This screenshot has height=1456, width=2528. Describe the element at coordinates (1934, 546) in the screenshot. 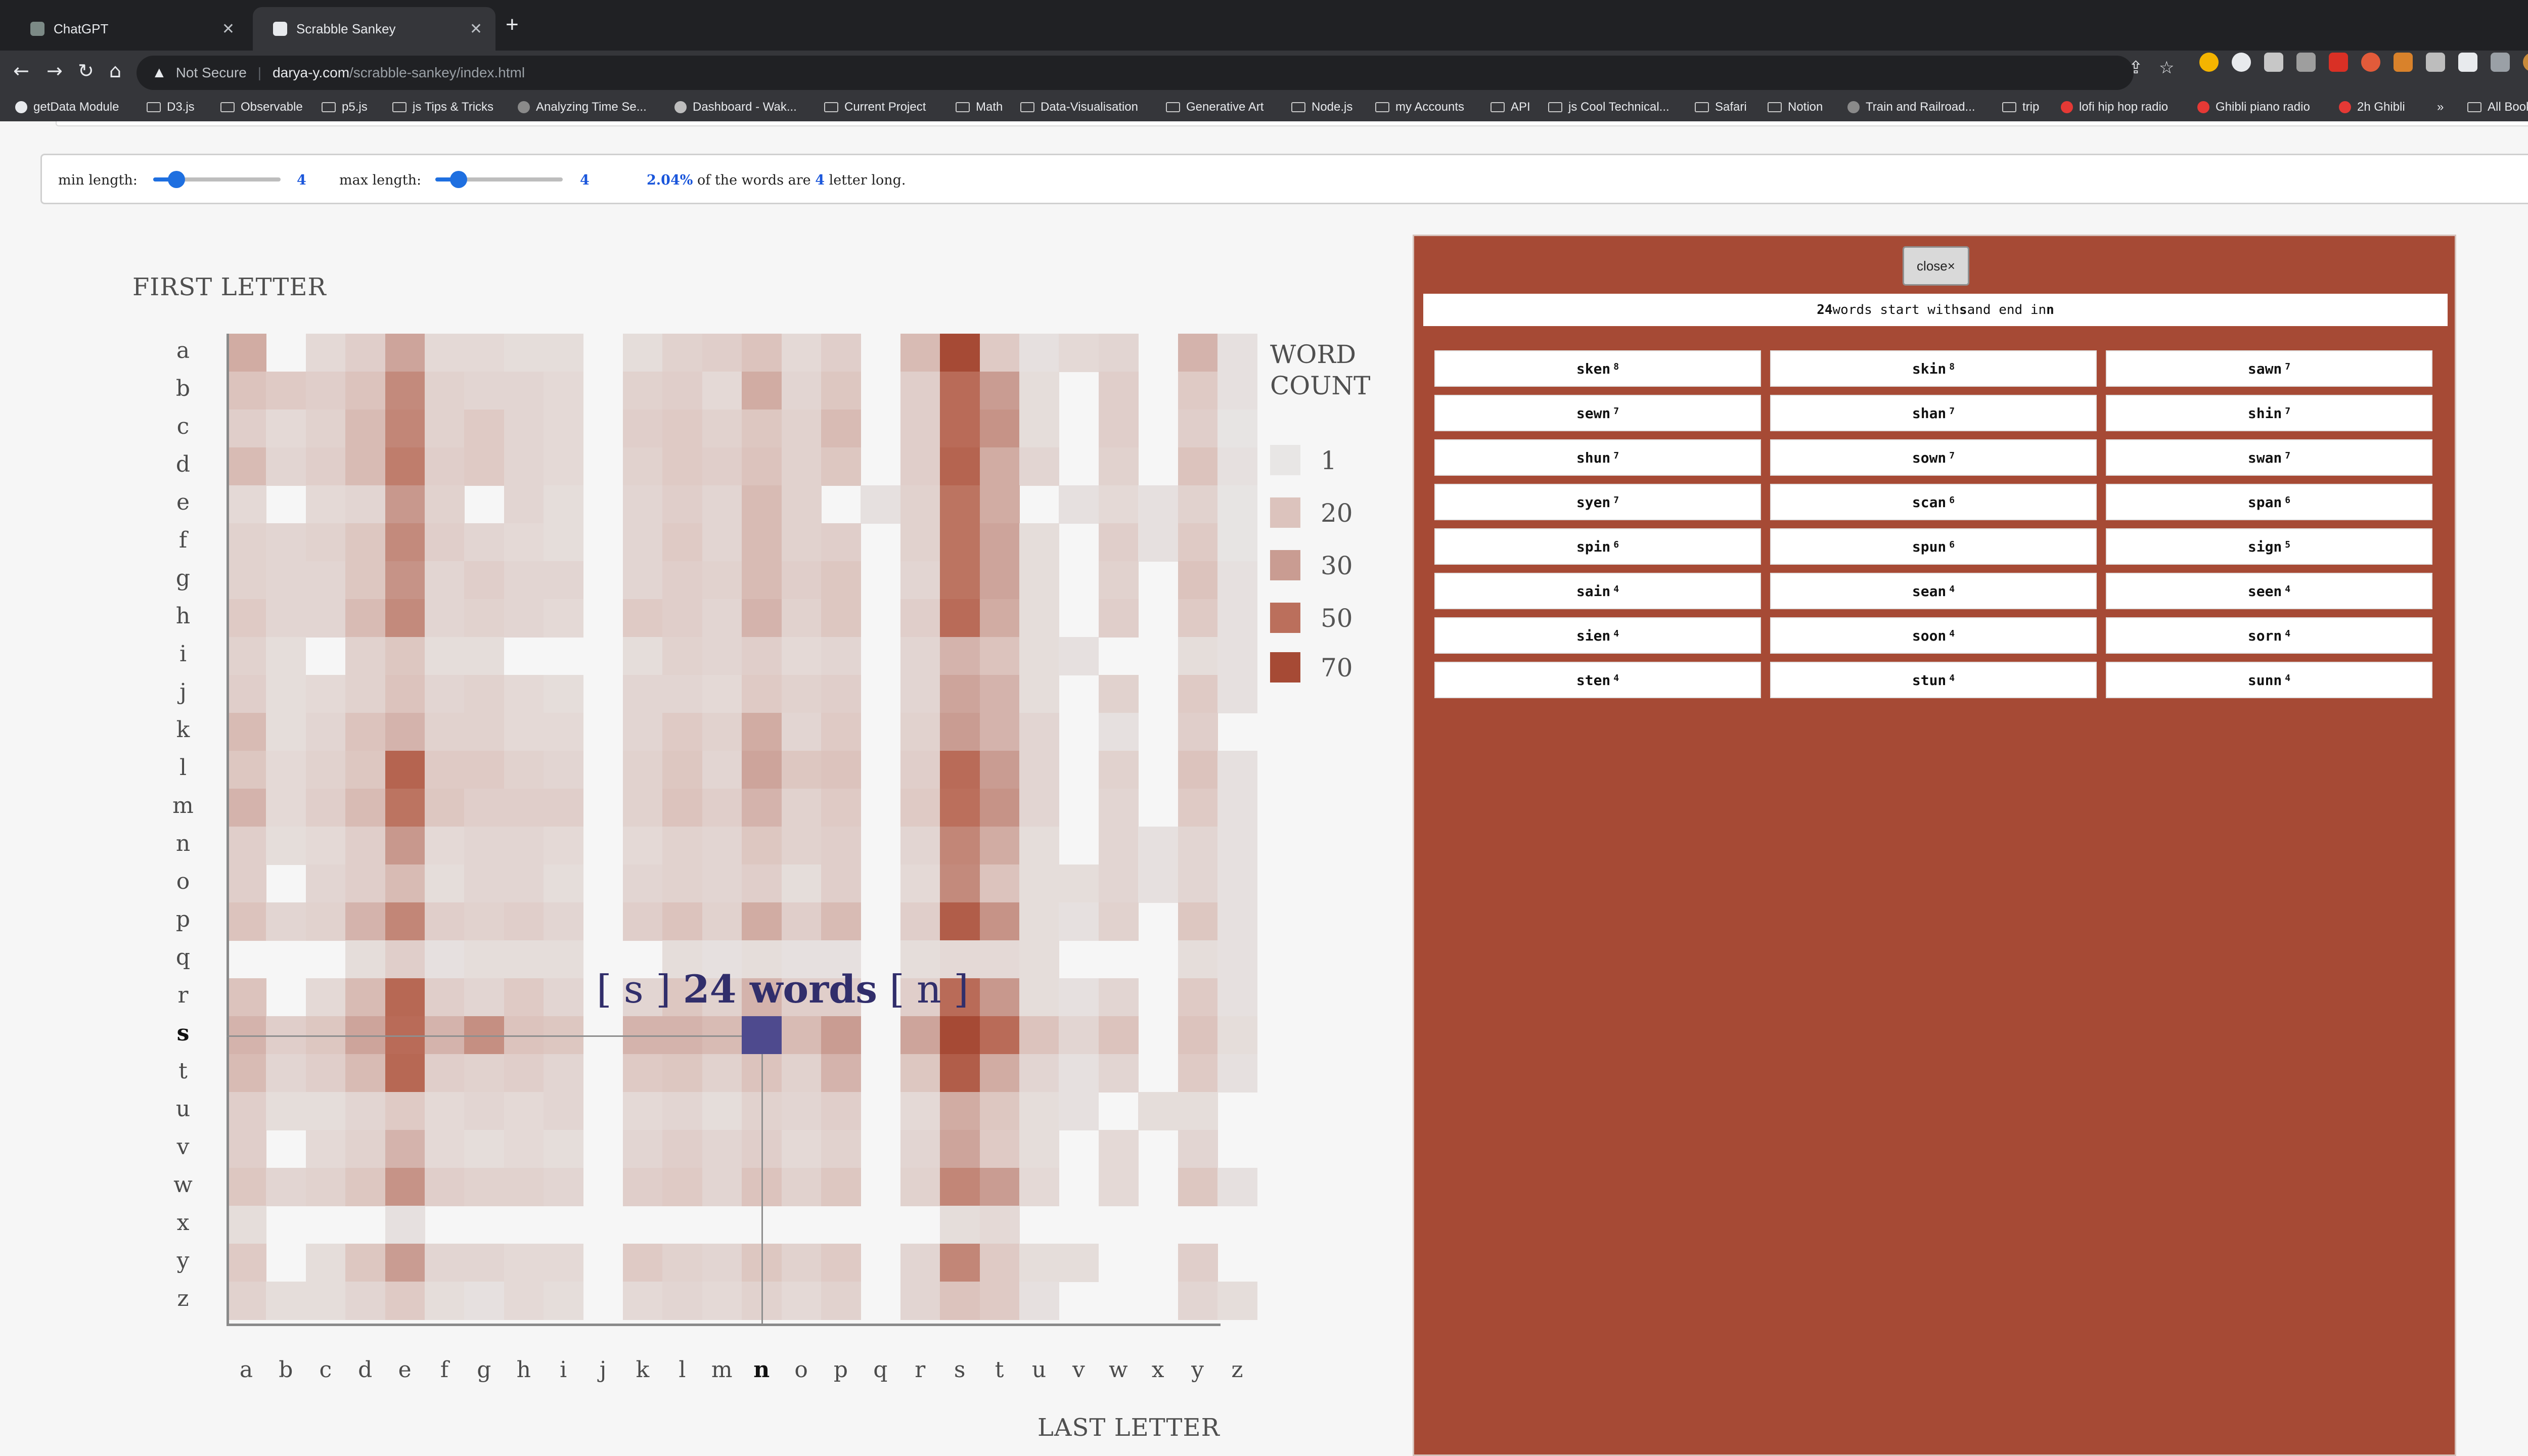

I see `word-button: spun 6` at that location.